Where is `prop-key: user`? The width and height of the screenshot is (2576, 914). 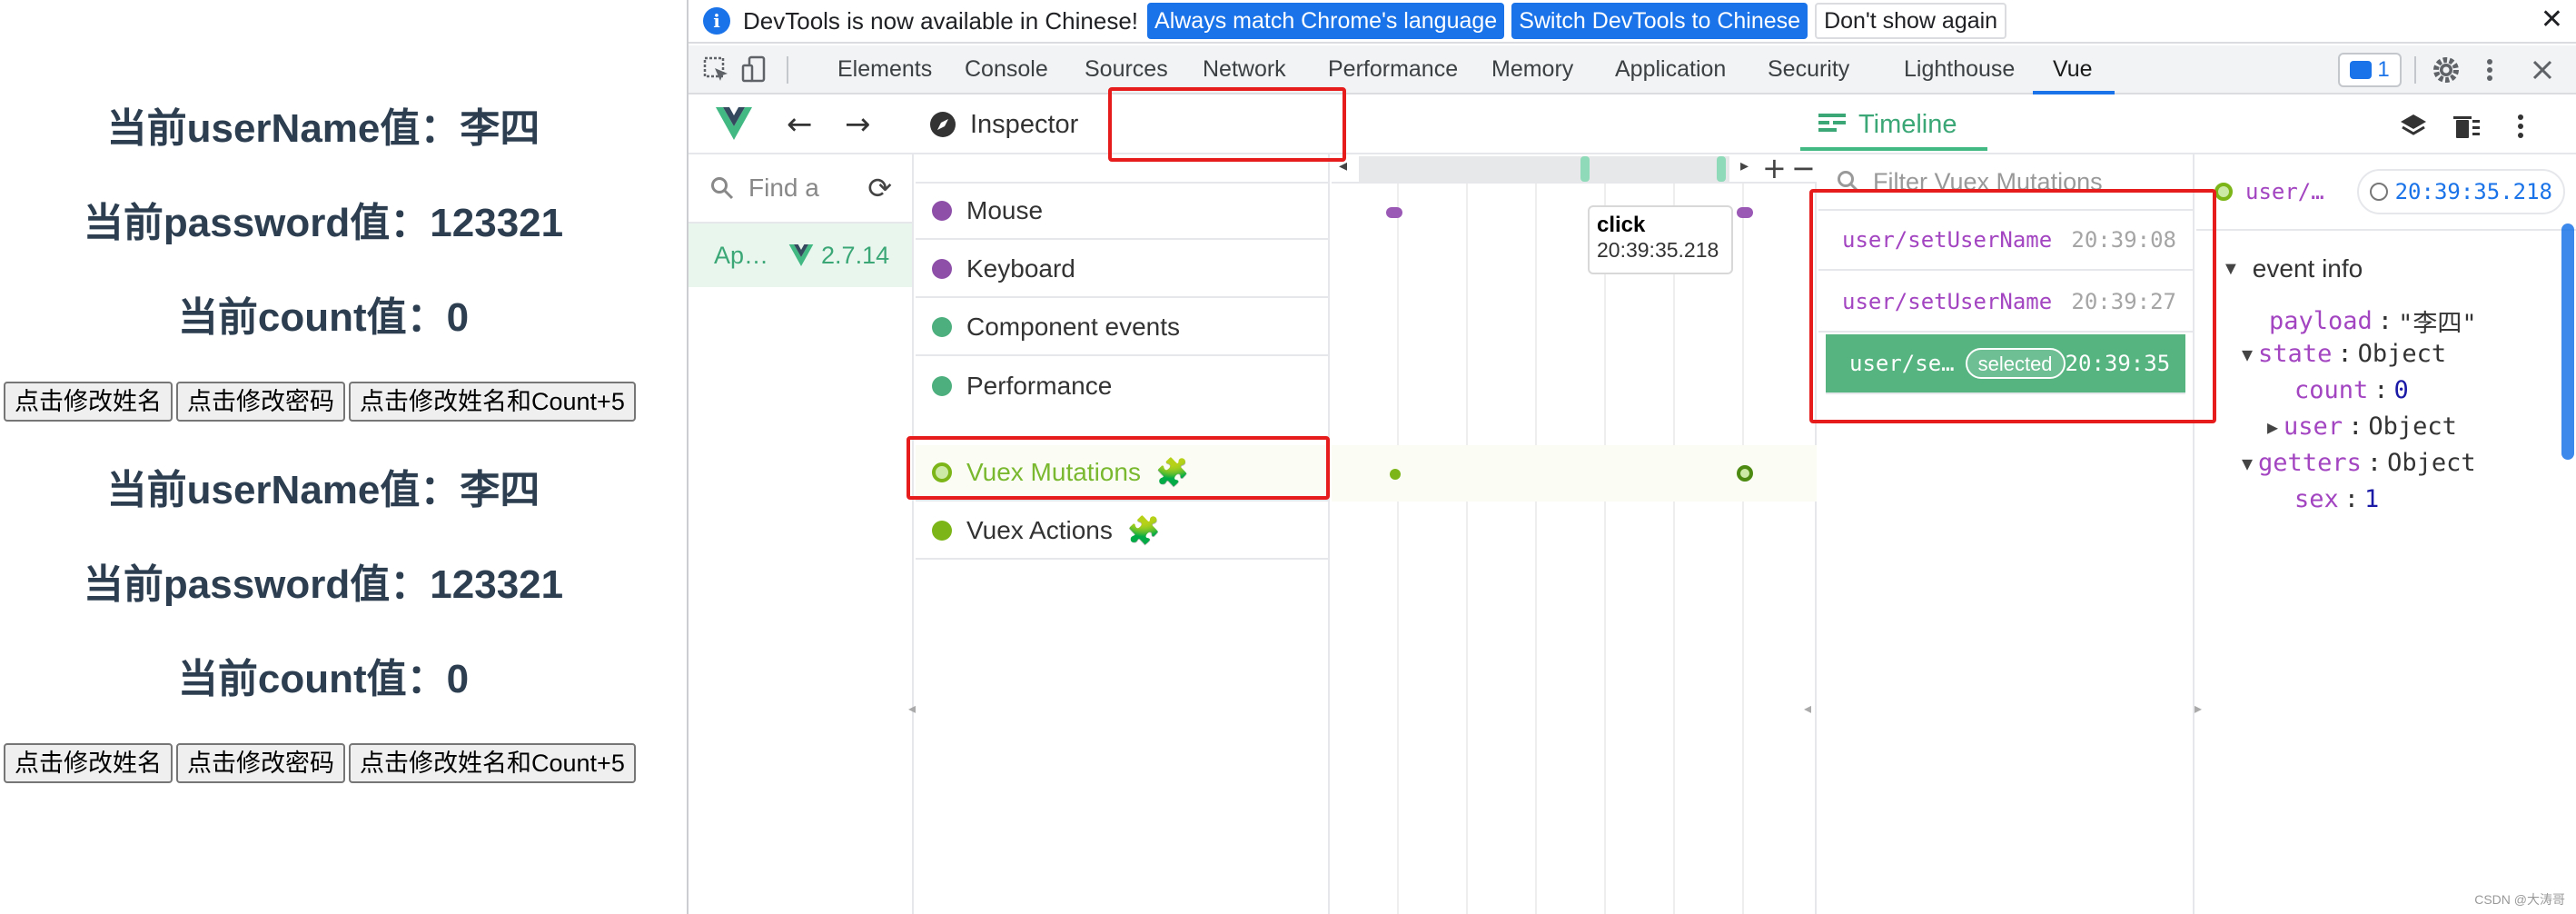
prop-key: user is located at coordinates (2313, 427).